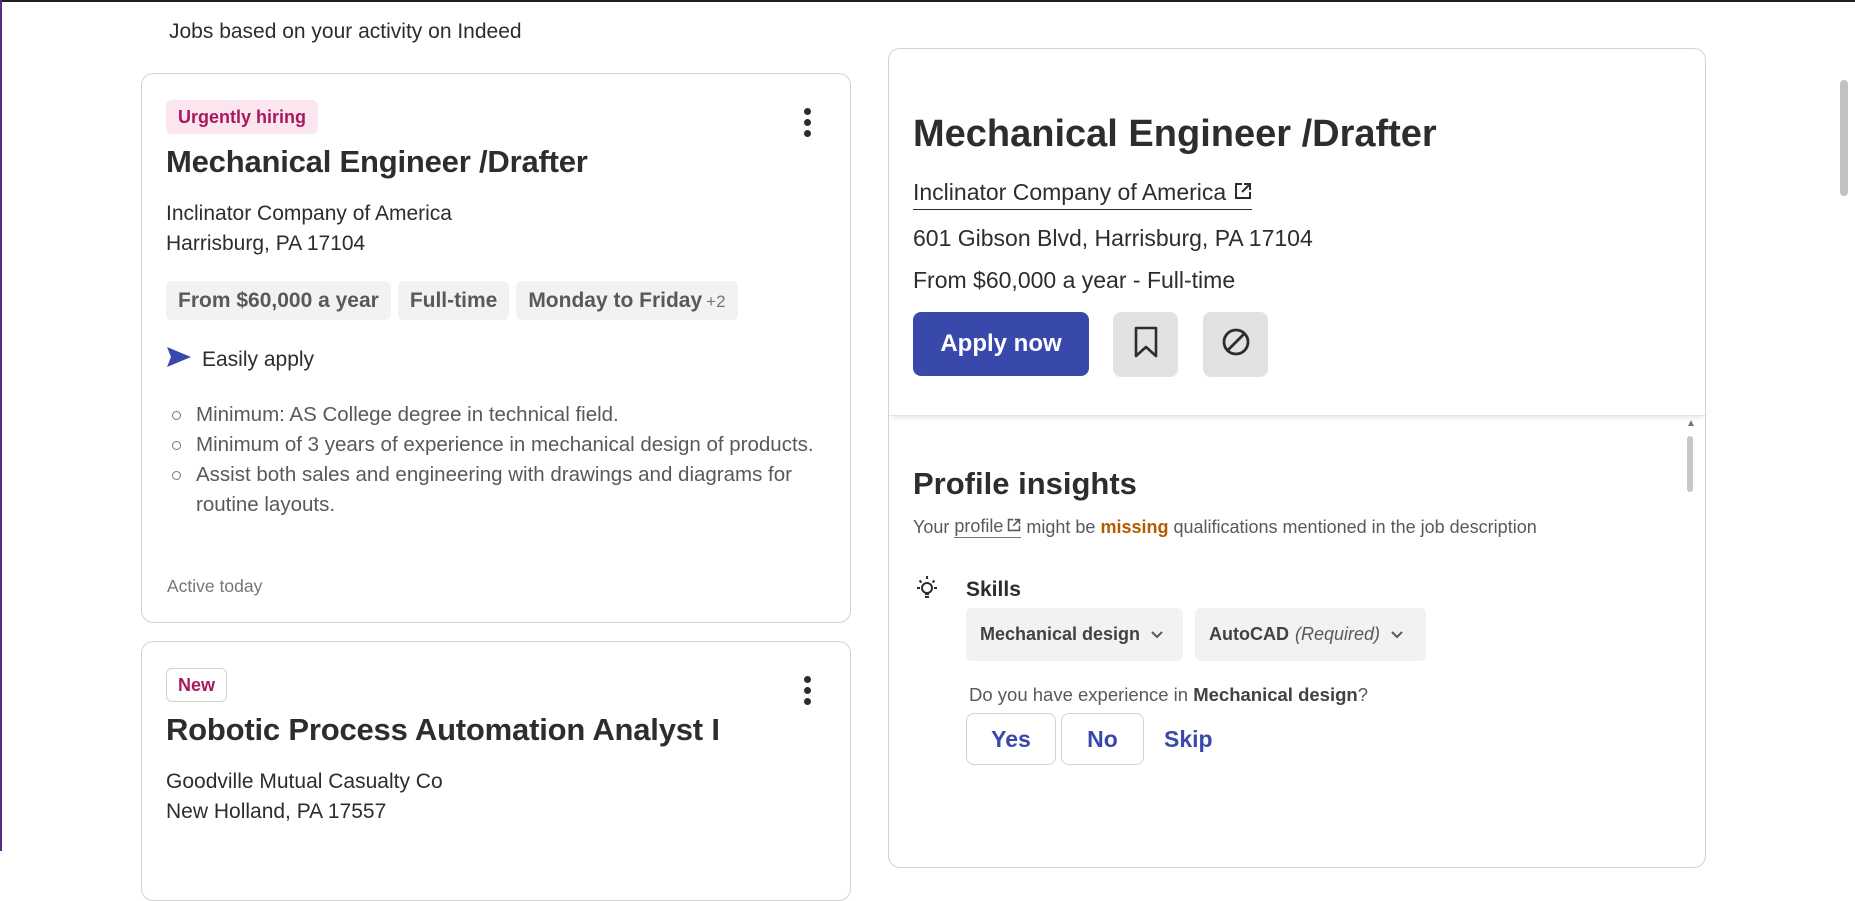 The image size is (1855, 901). Describe the element at coordinates (927, 589) in the screenshot. I see `lightbulb-icon` at that location.